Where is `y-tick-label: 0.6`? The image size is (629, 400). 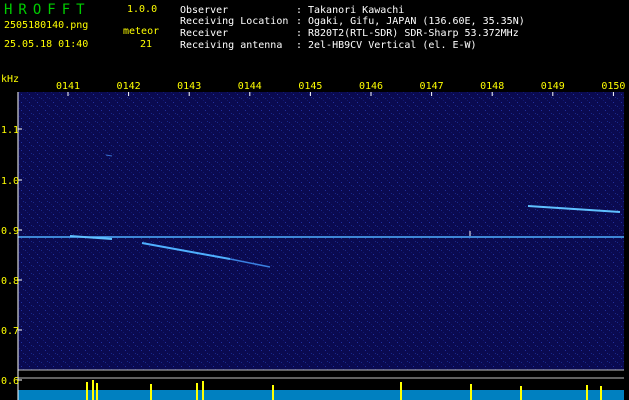
y-tick-label: 0.6 is located at coordinates (10, 381).